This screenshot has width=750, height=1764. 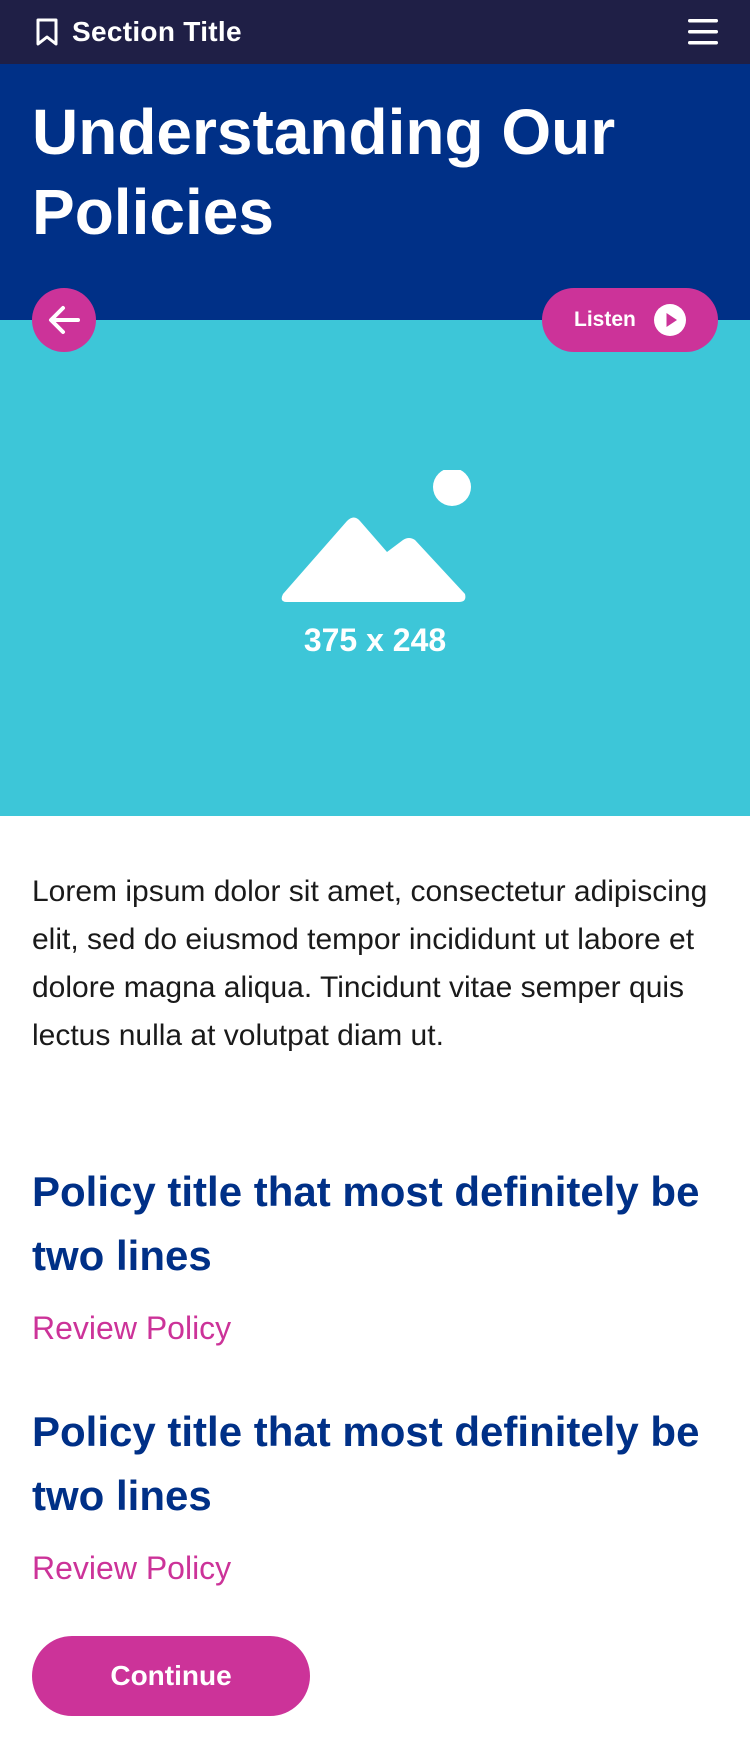 I want to click on page-title: Understanding Our Policies, so click(x=324, y=172).